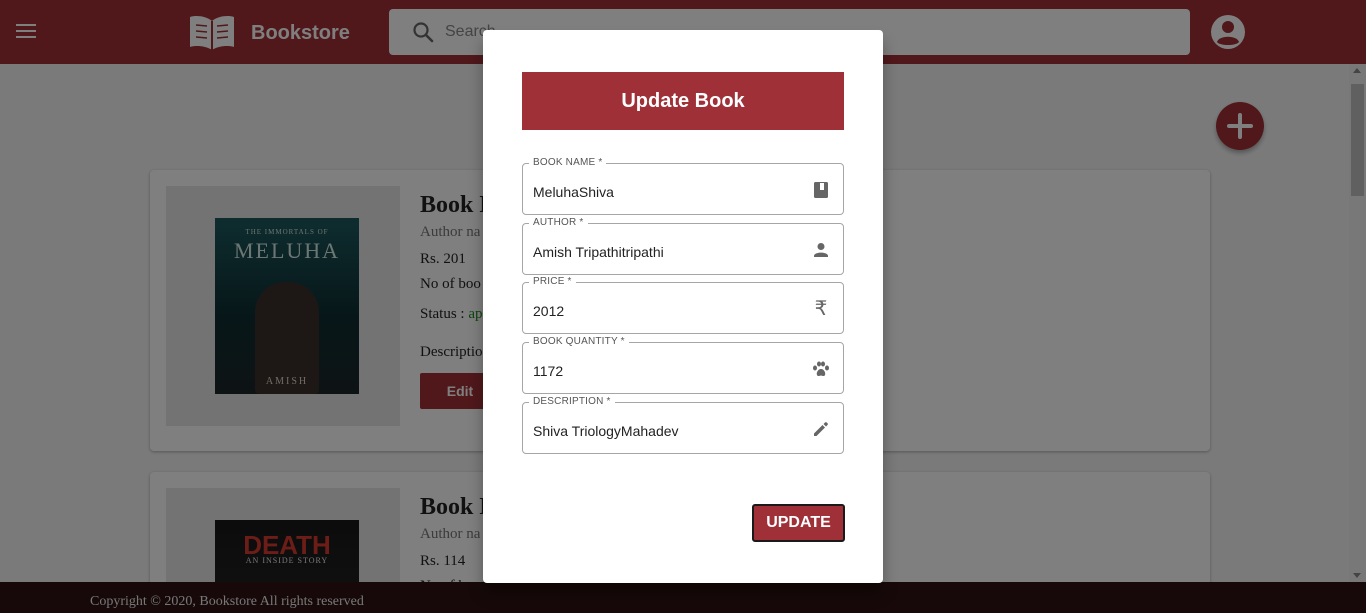  What do you see at coordinates (821, 309) in the screenshot?
I see `rupee-icon: ₹` at bounding box center [821, 309].